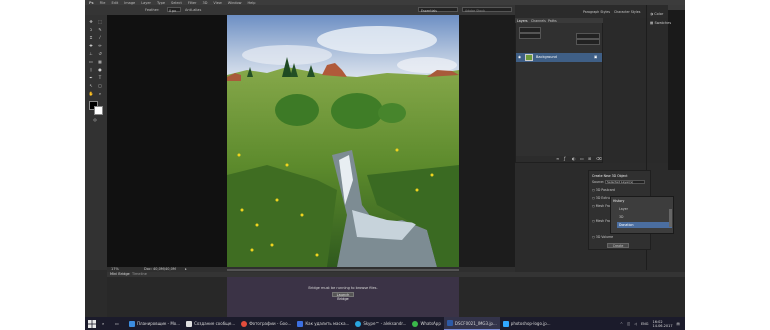 This screenshot has width=770, height=330. Describe the element at coordinates (628, 324) in the screenshot. I see `network-icon: ◫` at that location.